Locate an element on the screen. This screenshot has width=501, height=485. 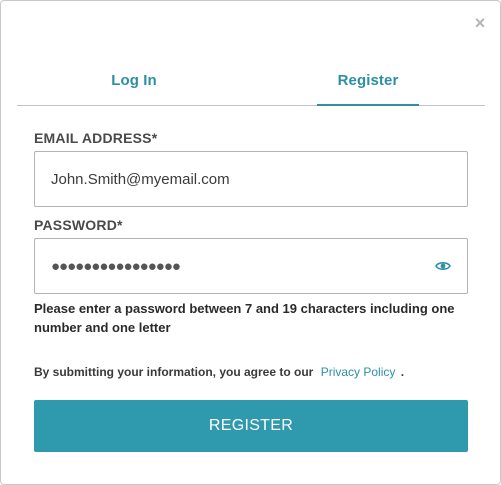
email-field: John.Smith@myemail.com is located at coordinates (251, 179).